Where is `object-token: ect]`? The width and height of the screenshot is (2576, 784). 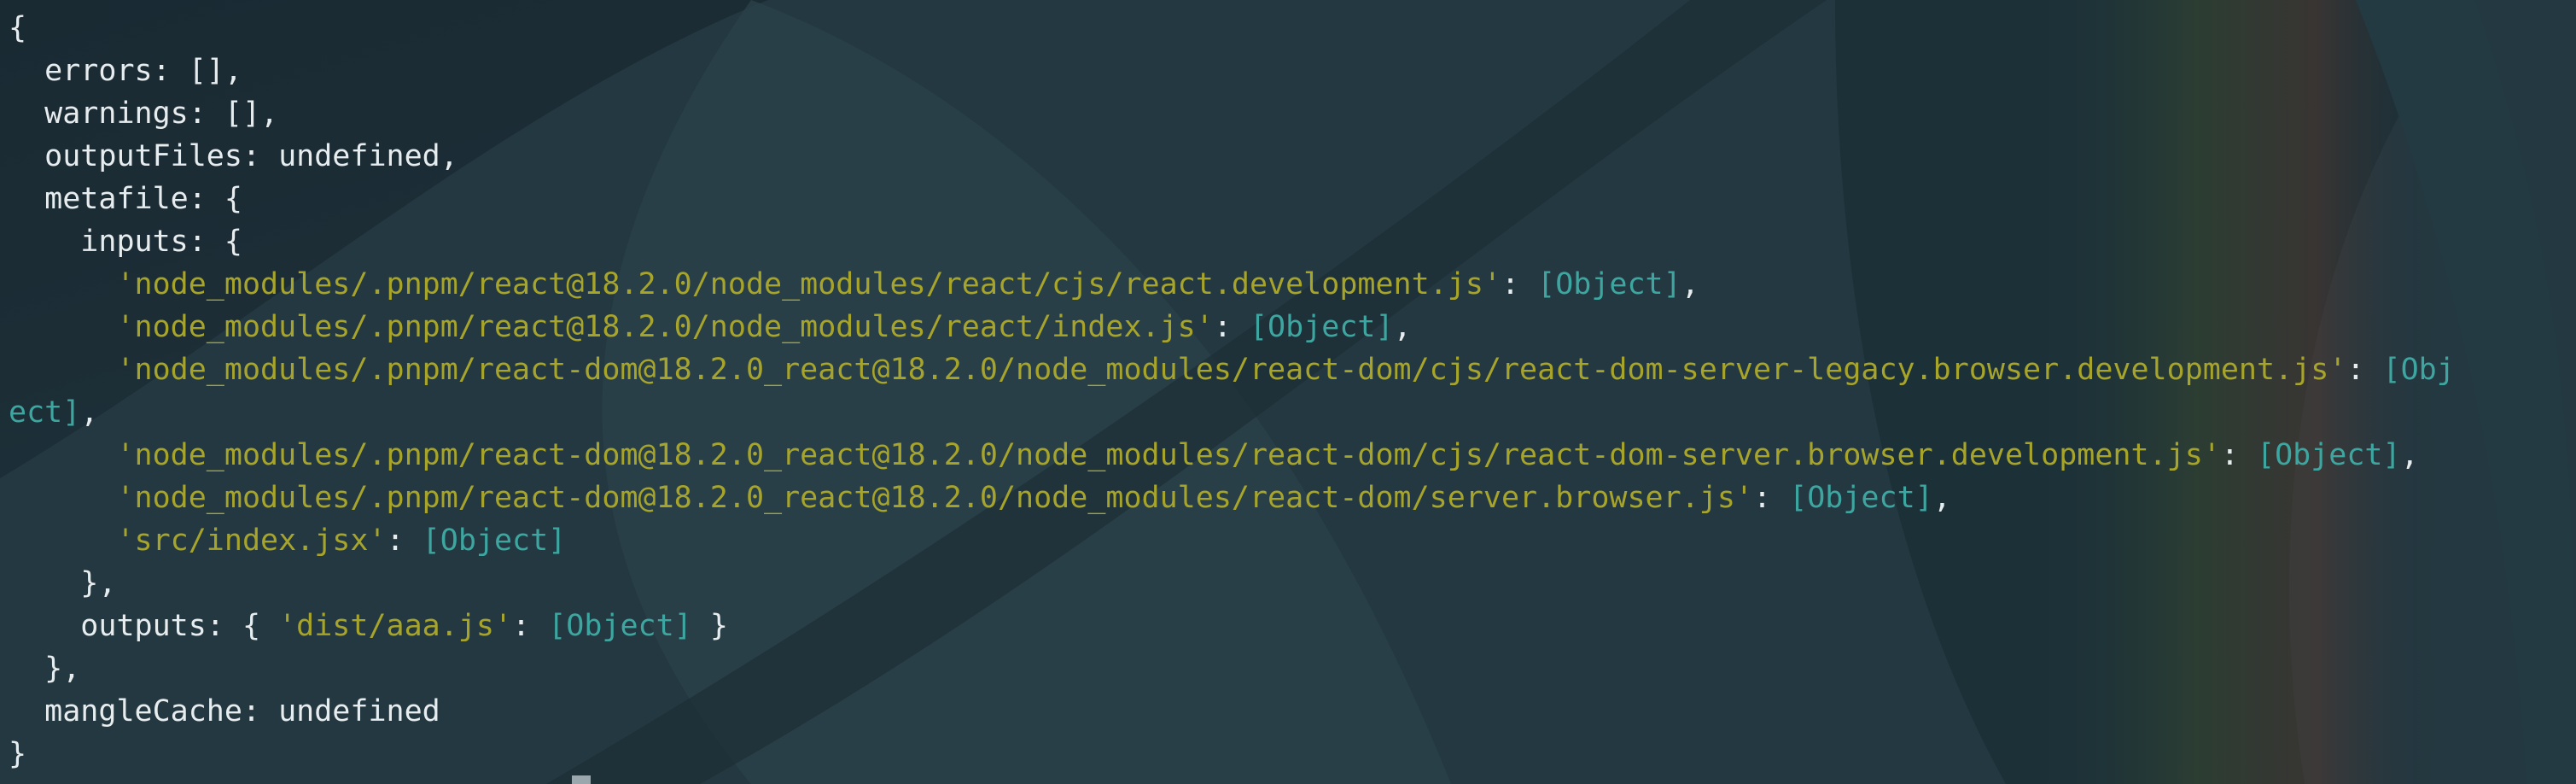
object-token: ect] is located at coordinates (45, 412).